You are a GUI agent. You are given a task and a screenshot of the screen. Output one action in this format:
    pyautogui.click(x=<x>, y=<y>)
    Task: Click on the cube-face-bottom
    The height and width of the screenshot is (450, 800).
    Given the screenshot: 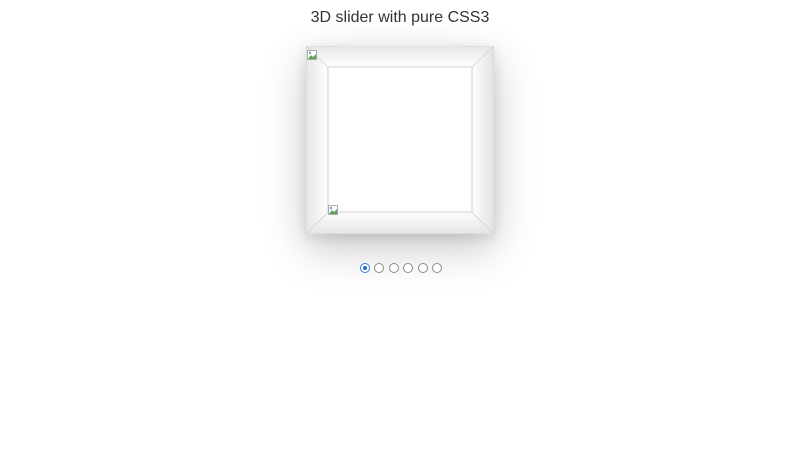 What is the action you would take?
    pyautogui.click(x=400, y=222)
    